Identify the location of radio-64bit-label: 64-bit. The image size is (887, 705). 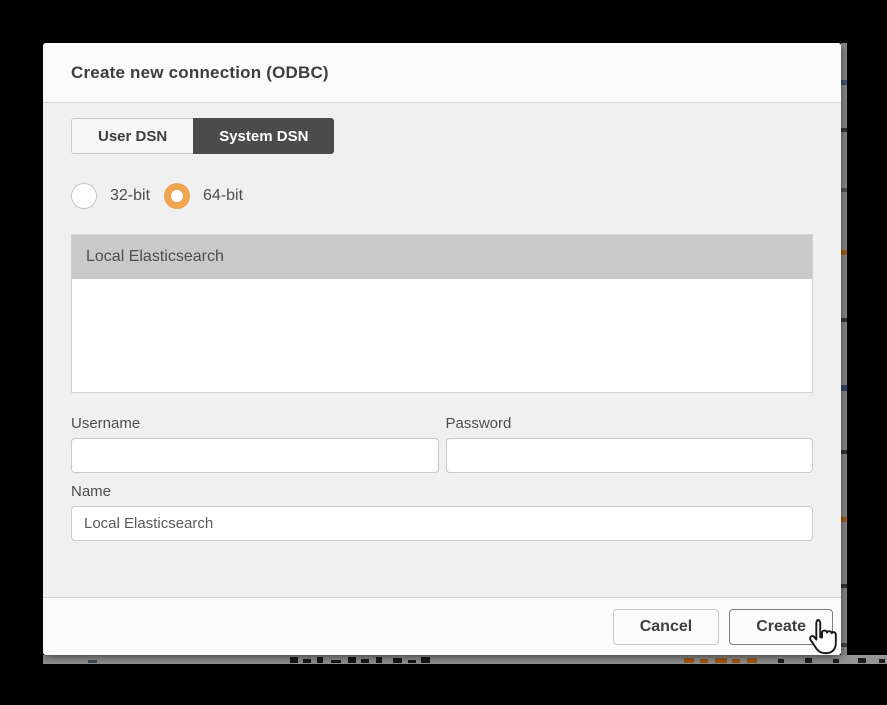
(223, 195).